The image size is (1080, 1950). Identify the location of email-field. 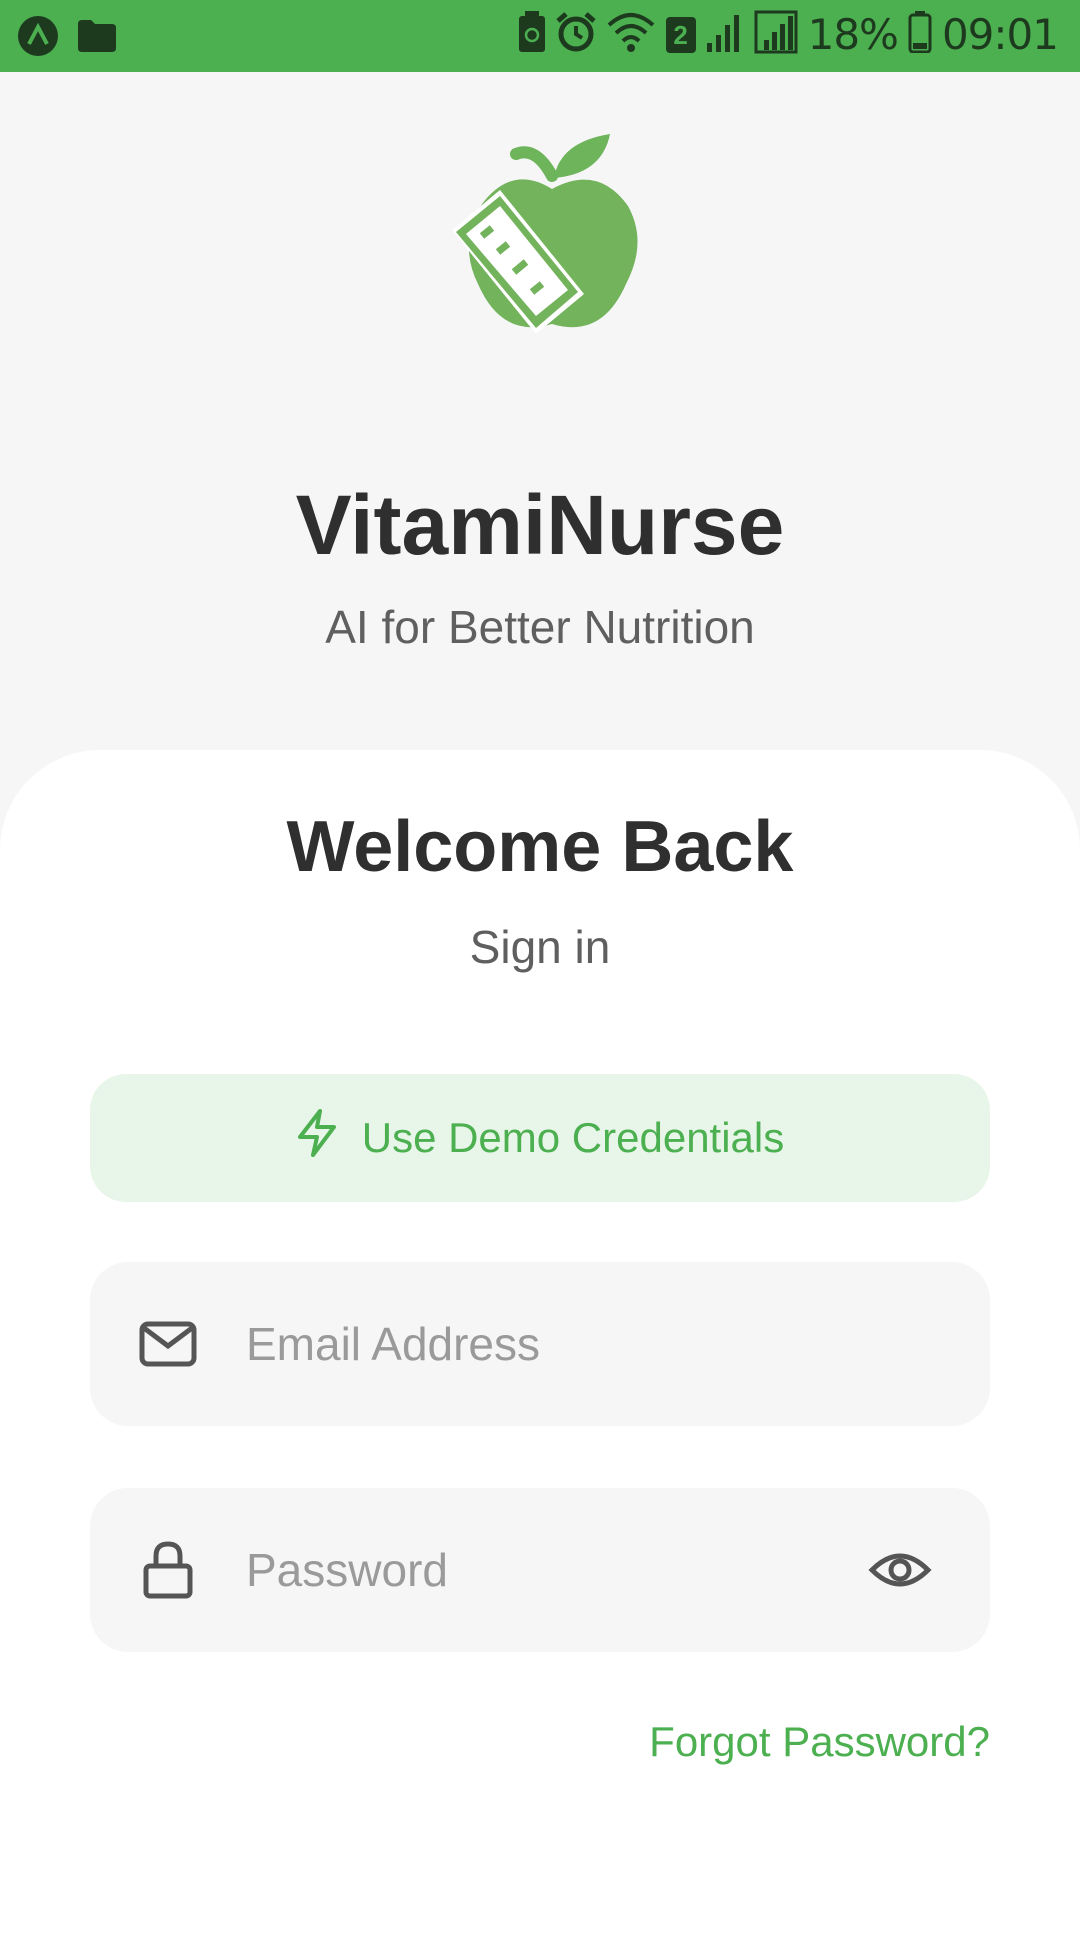
(540, 1344).